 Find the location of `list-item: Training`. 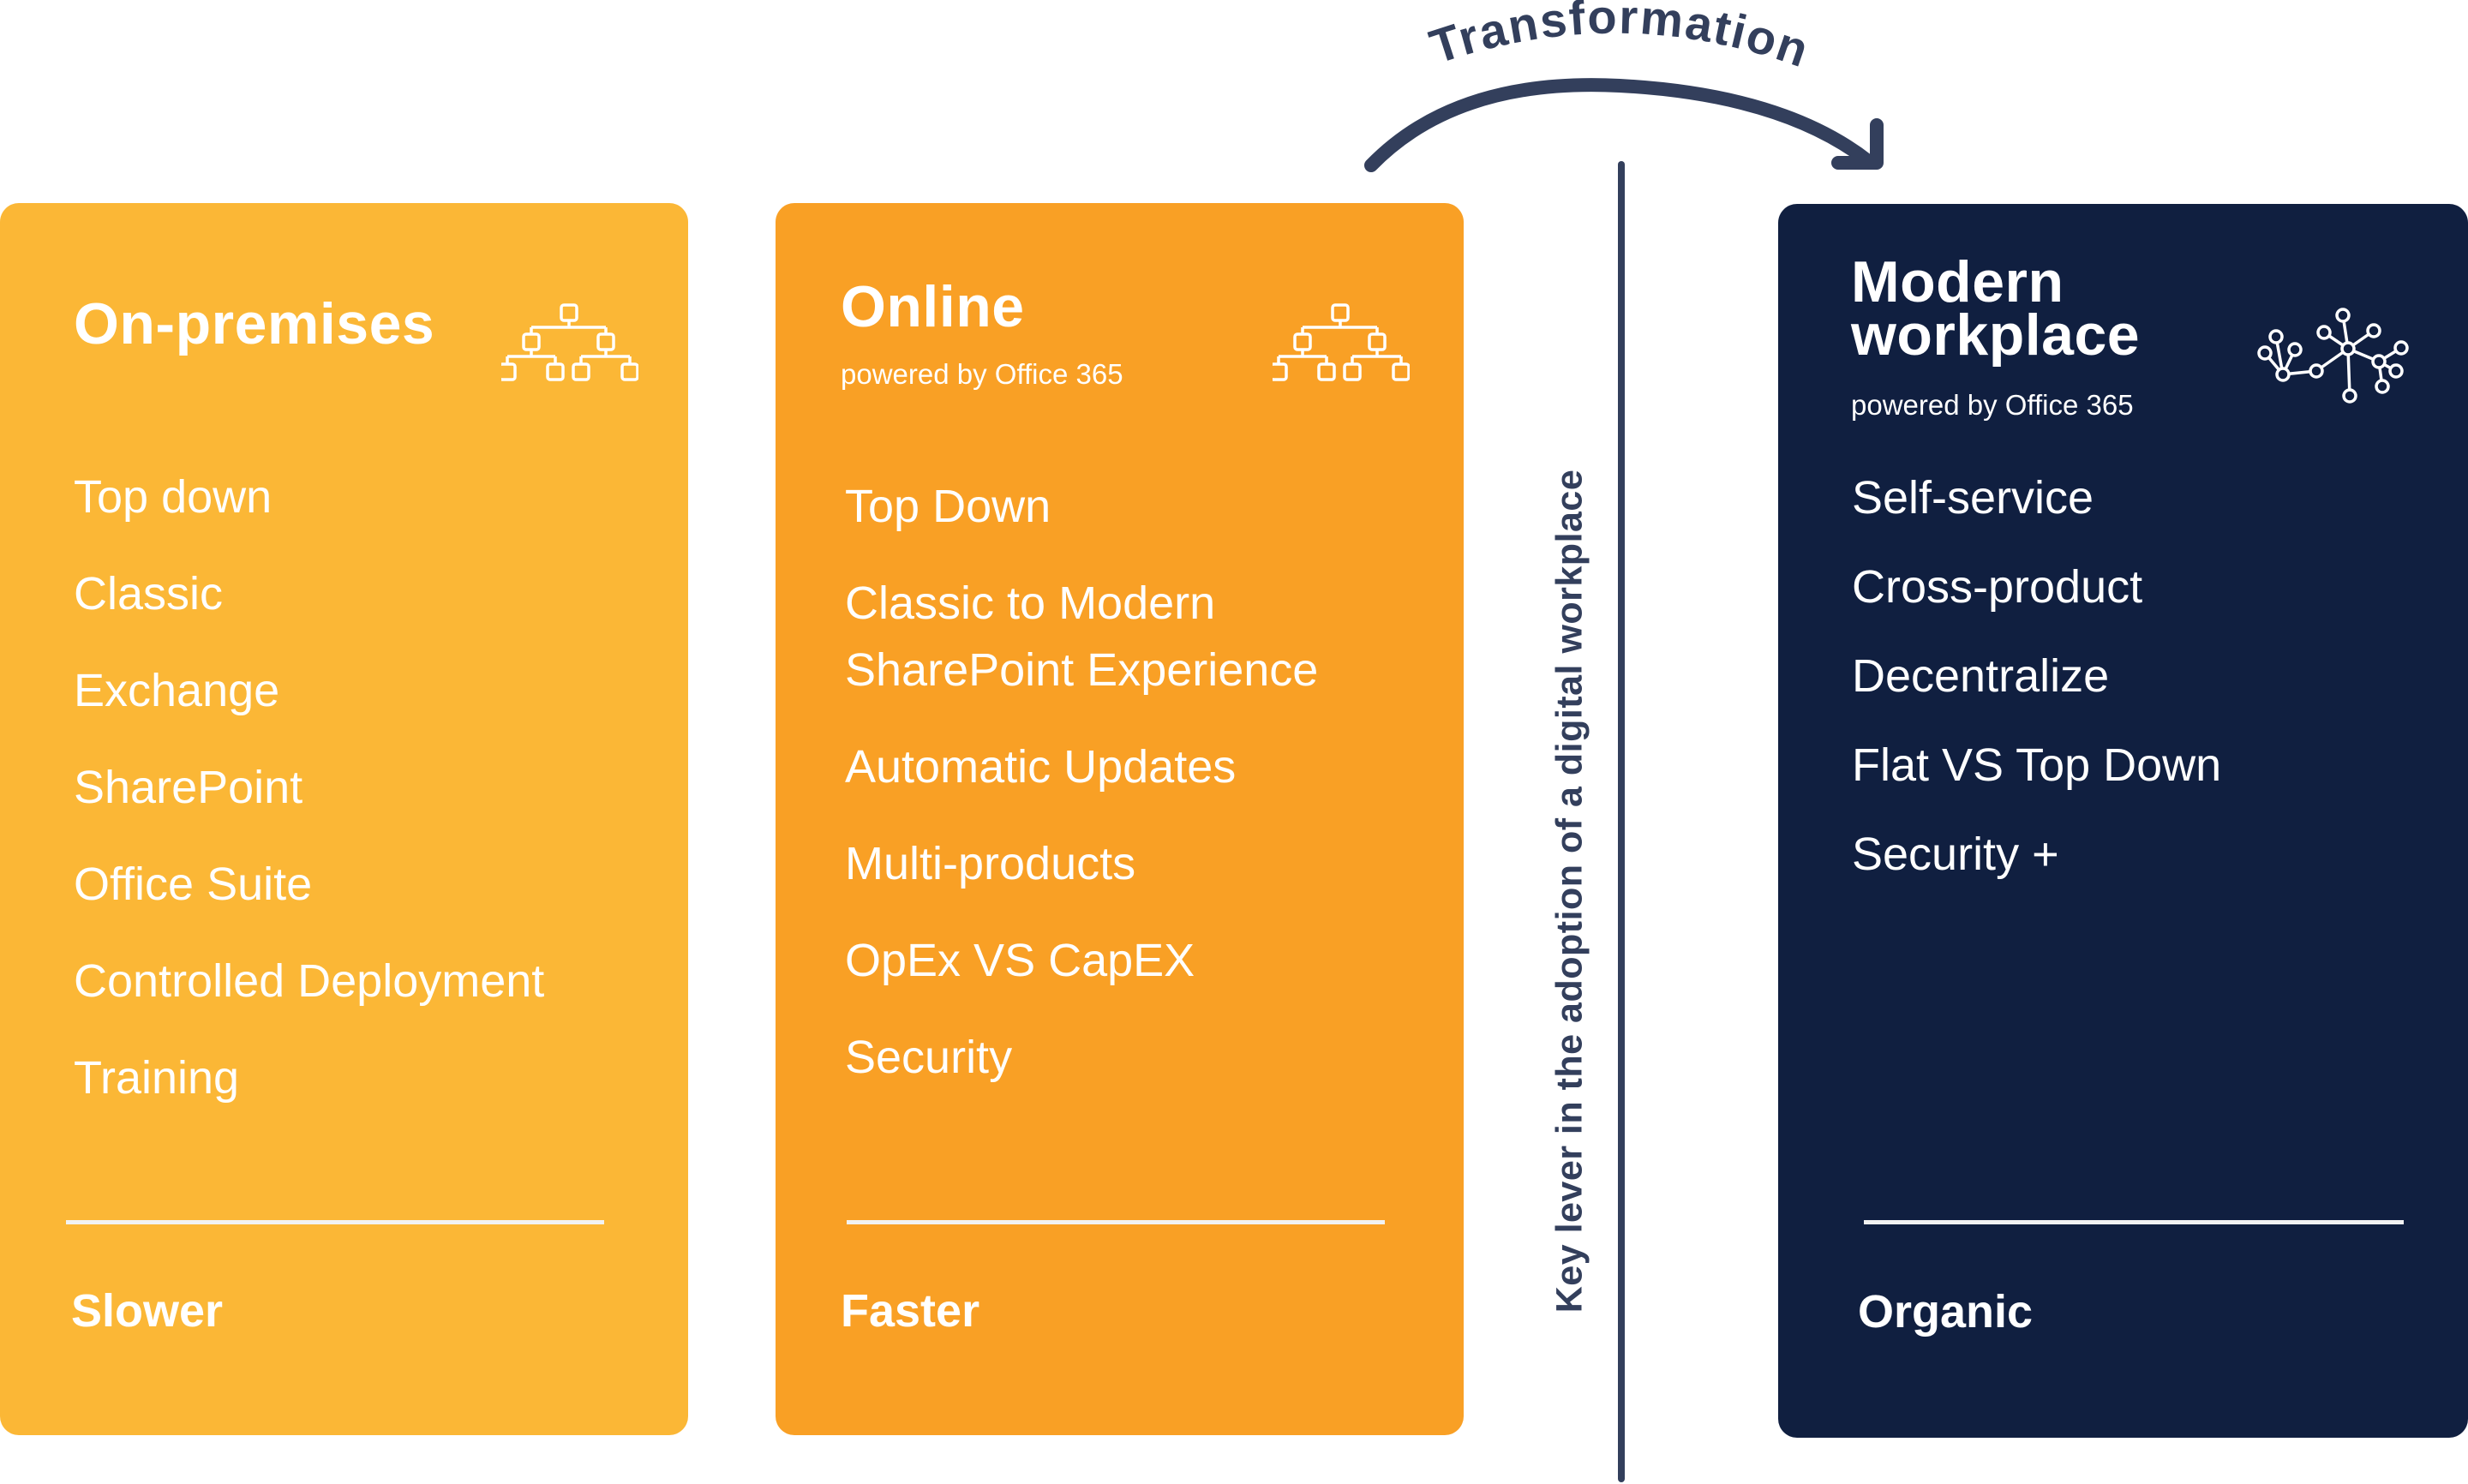

list-item: Training is located at coordinates (157, 1078).